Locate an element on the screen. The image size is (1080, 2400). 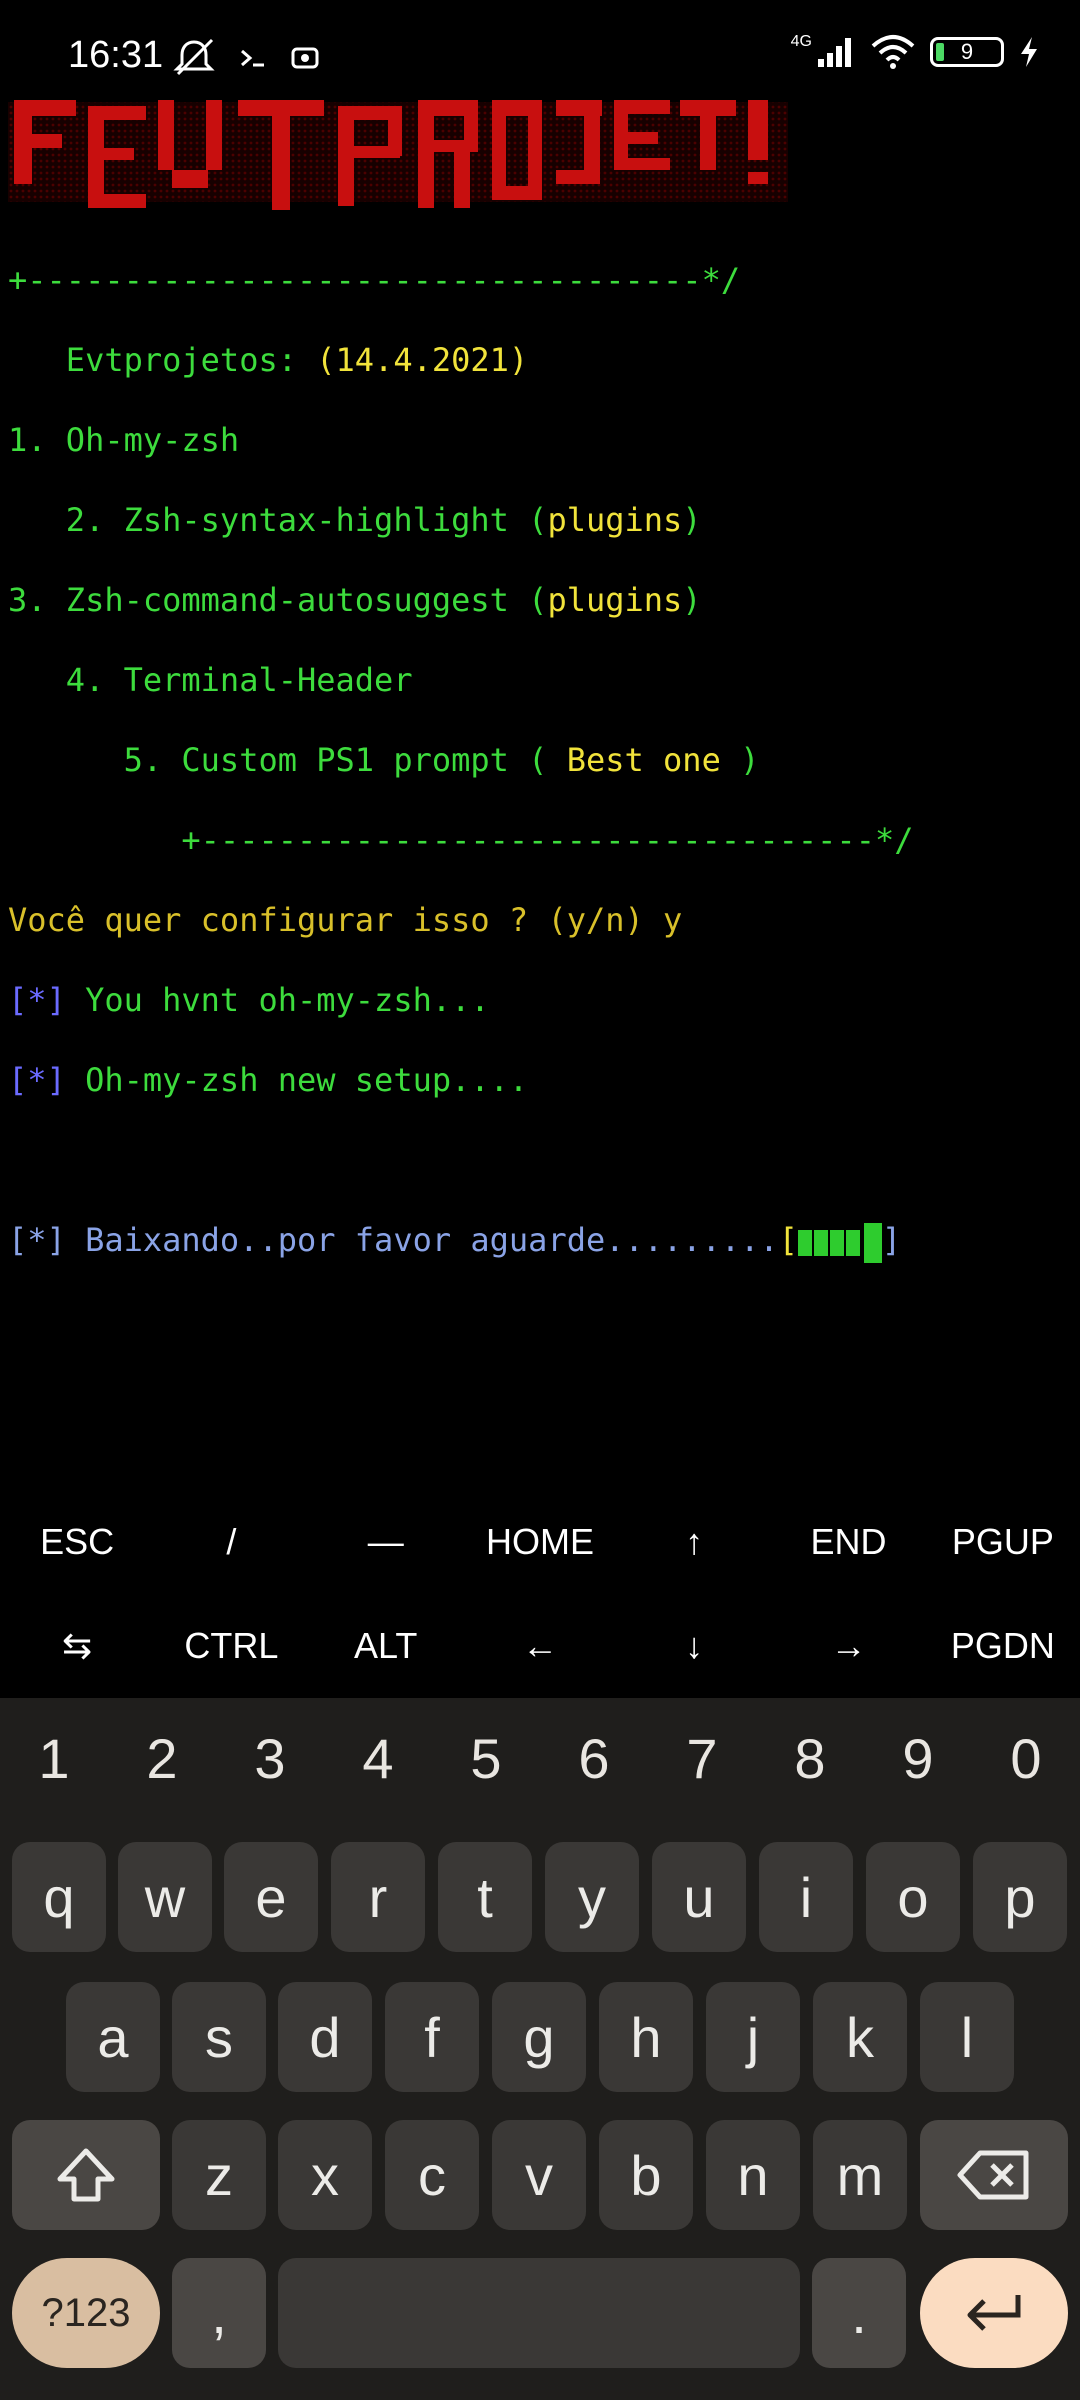
key-f: f is located at coordinates (432, 2037).